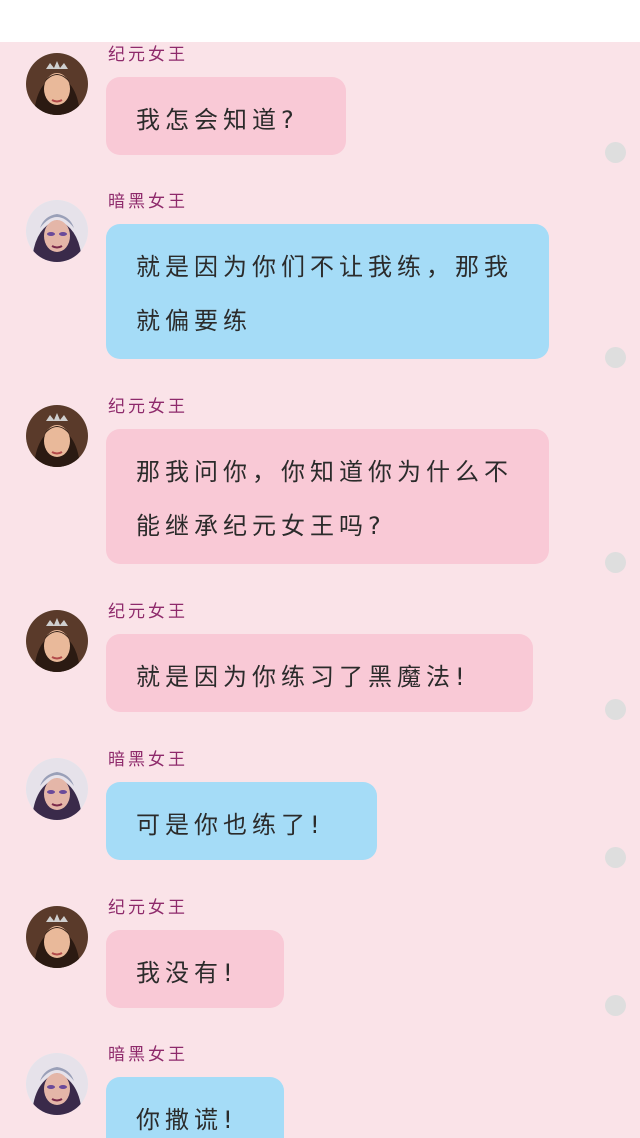  Describe the element at coordinates (226, 116) in the screenshot. I see `message-bubble: 我怎会知道?` at that location.